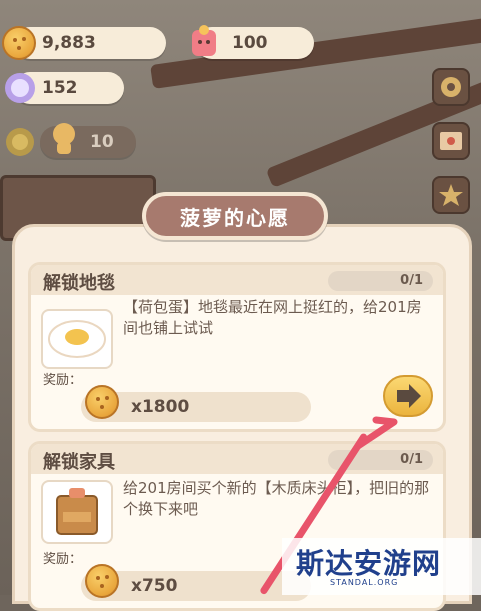 The width and height of the screenshot is (481, 611). Describe the element at coordinates (20, 88) in the screenshot. I see `gem-icon` at that location.